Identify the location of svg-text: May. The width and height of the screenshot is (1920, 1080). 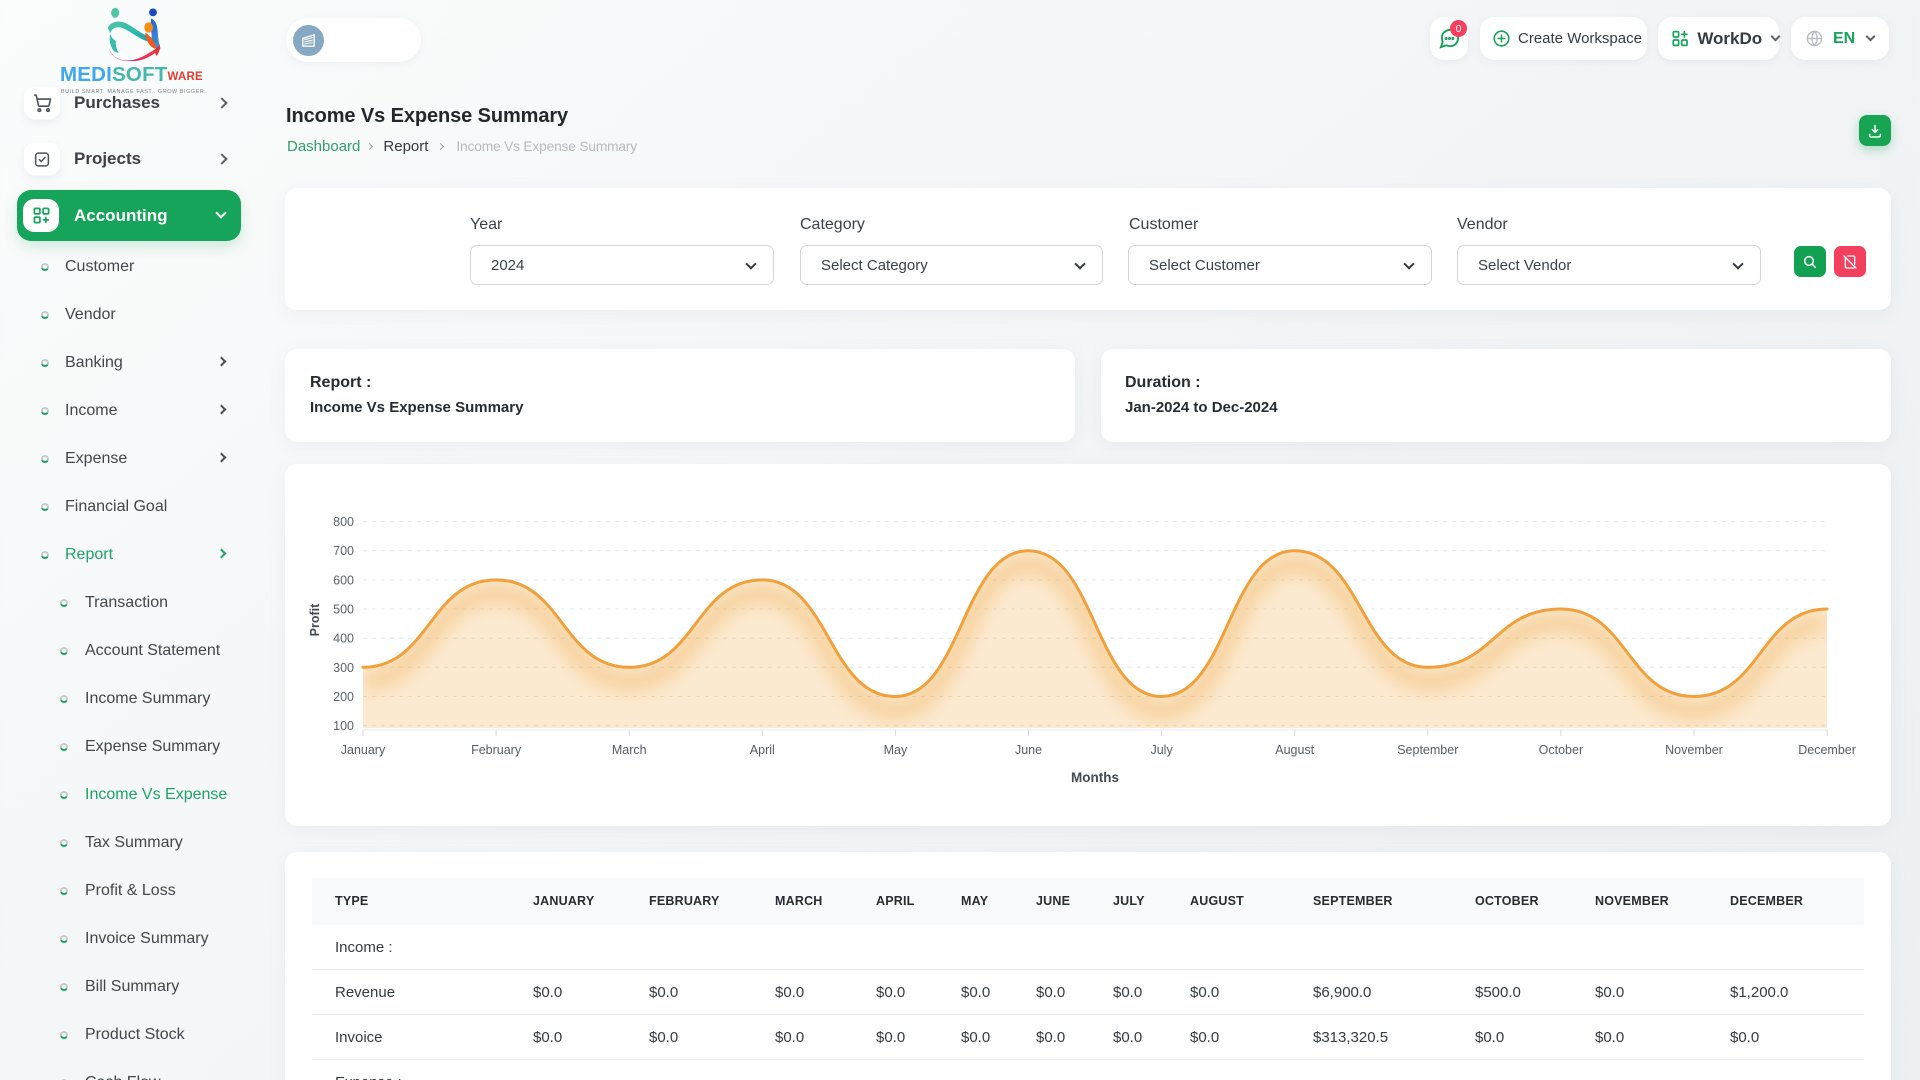
(896, 750).